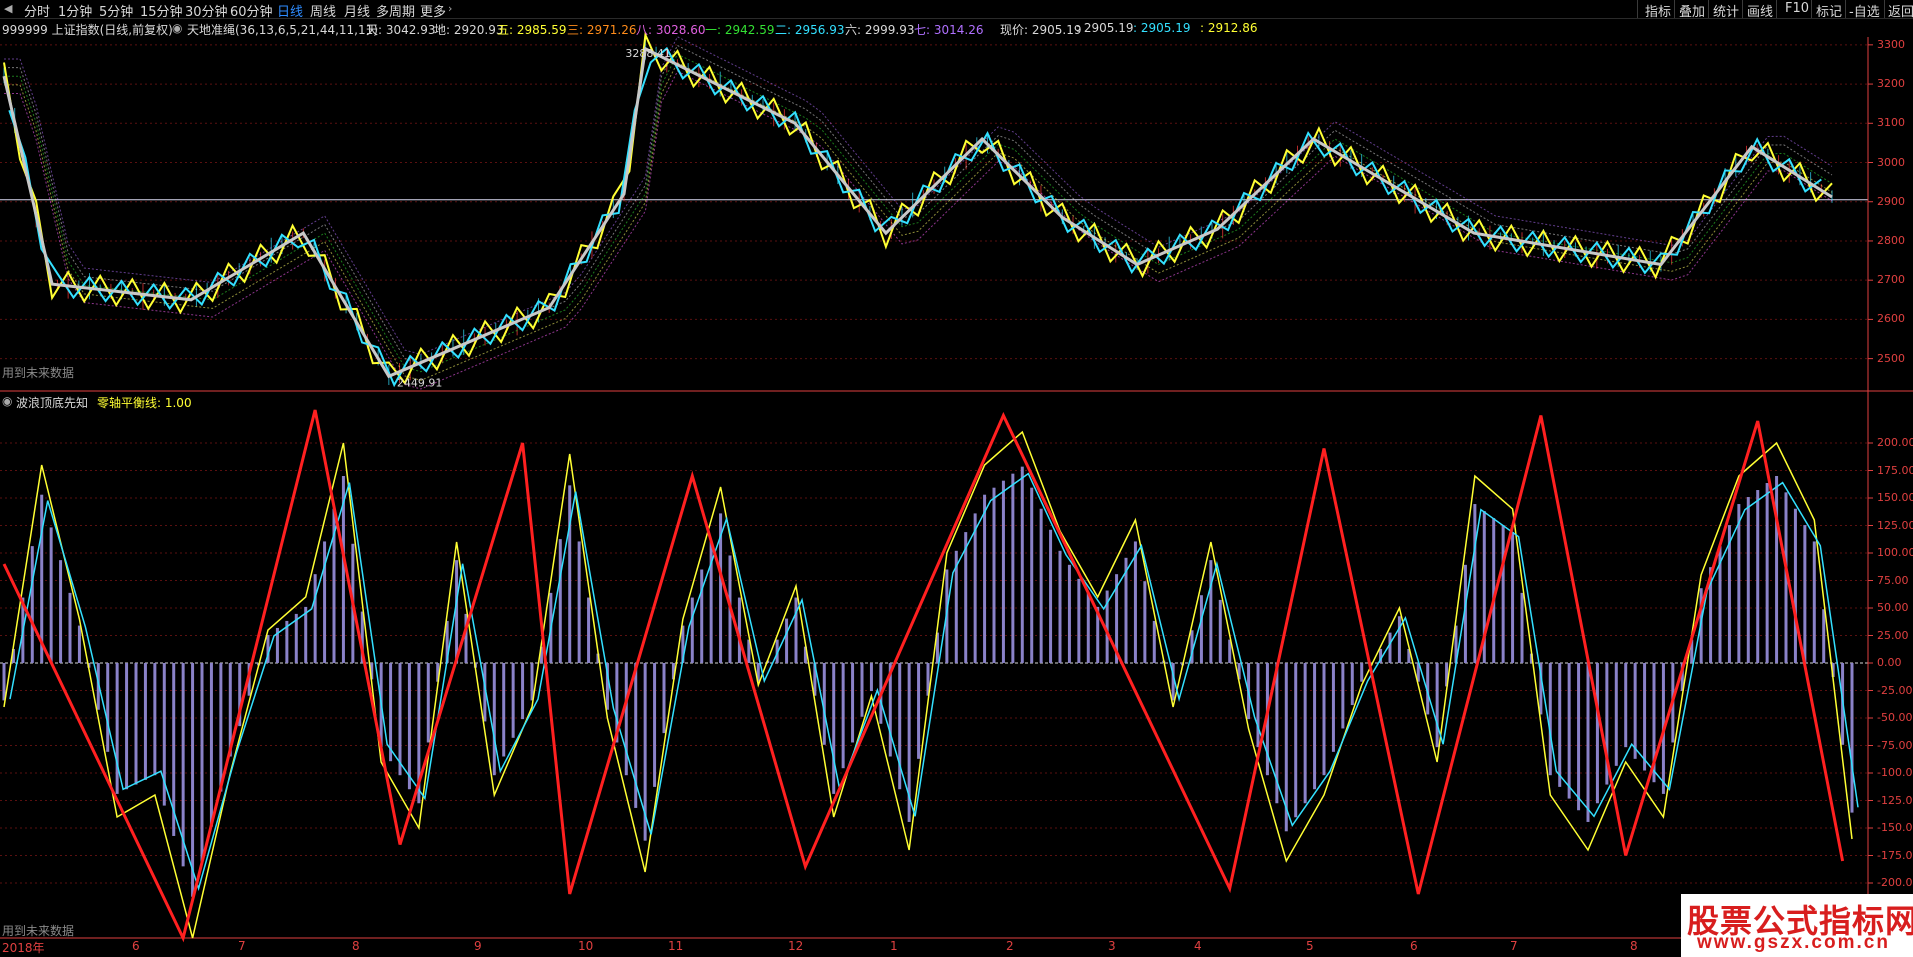 This screenshot has height=957, width=1913. What do you see at coordinates (251, 10) in the screenshot?
I see `period-60min: 60分钟` at bounding box center [251, 10].